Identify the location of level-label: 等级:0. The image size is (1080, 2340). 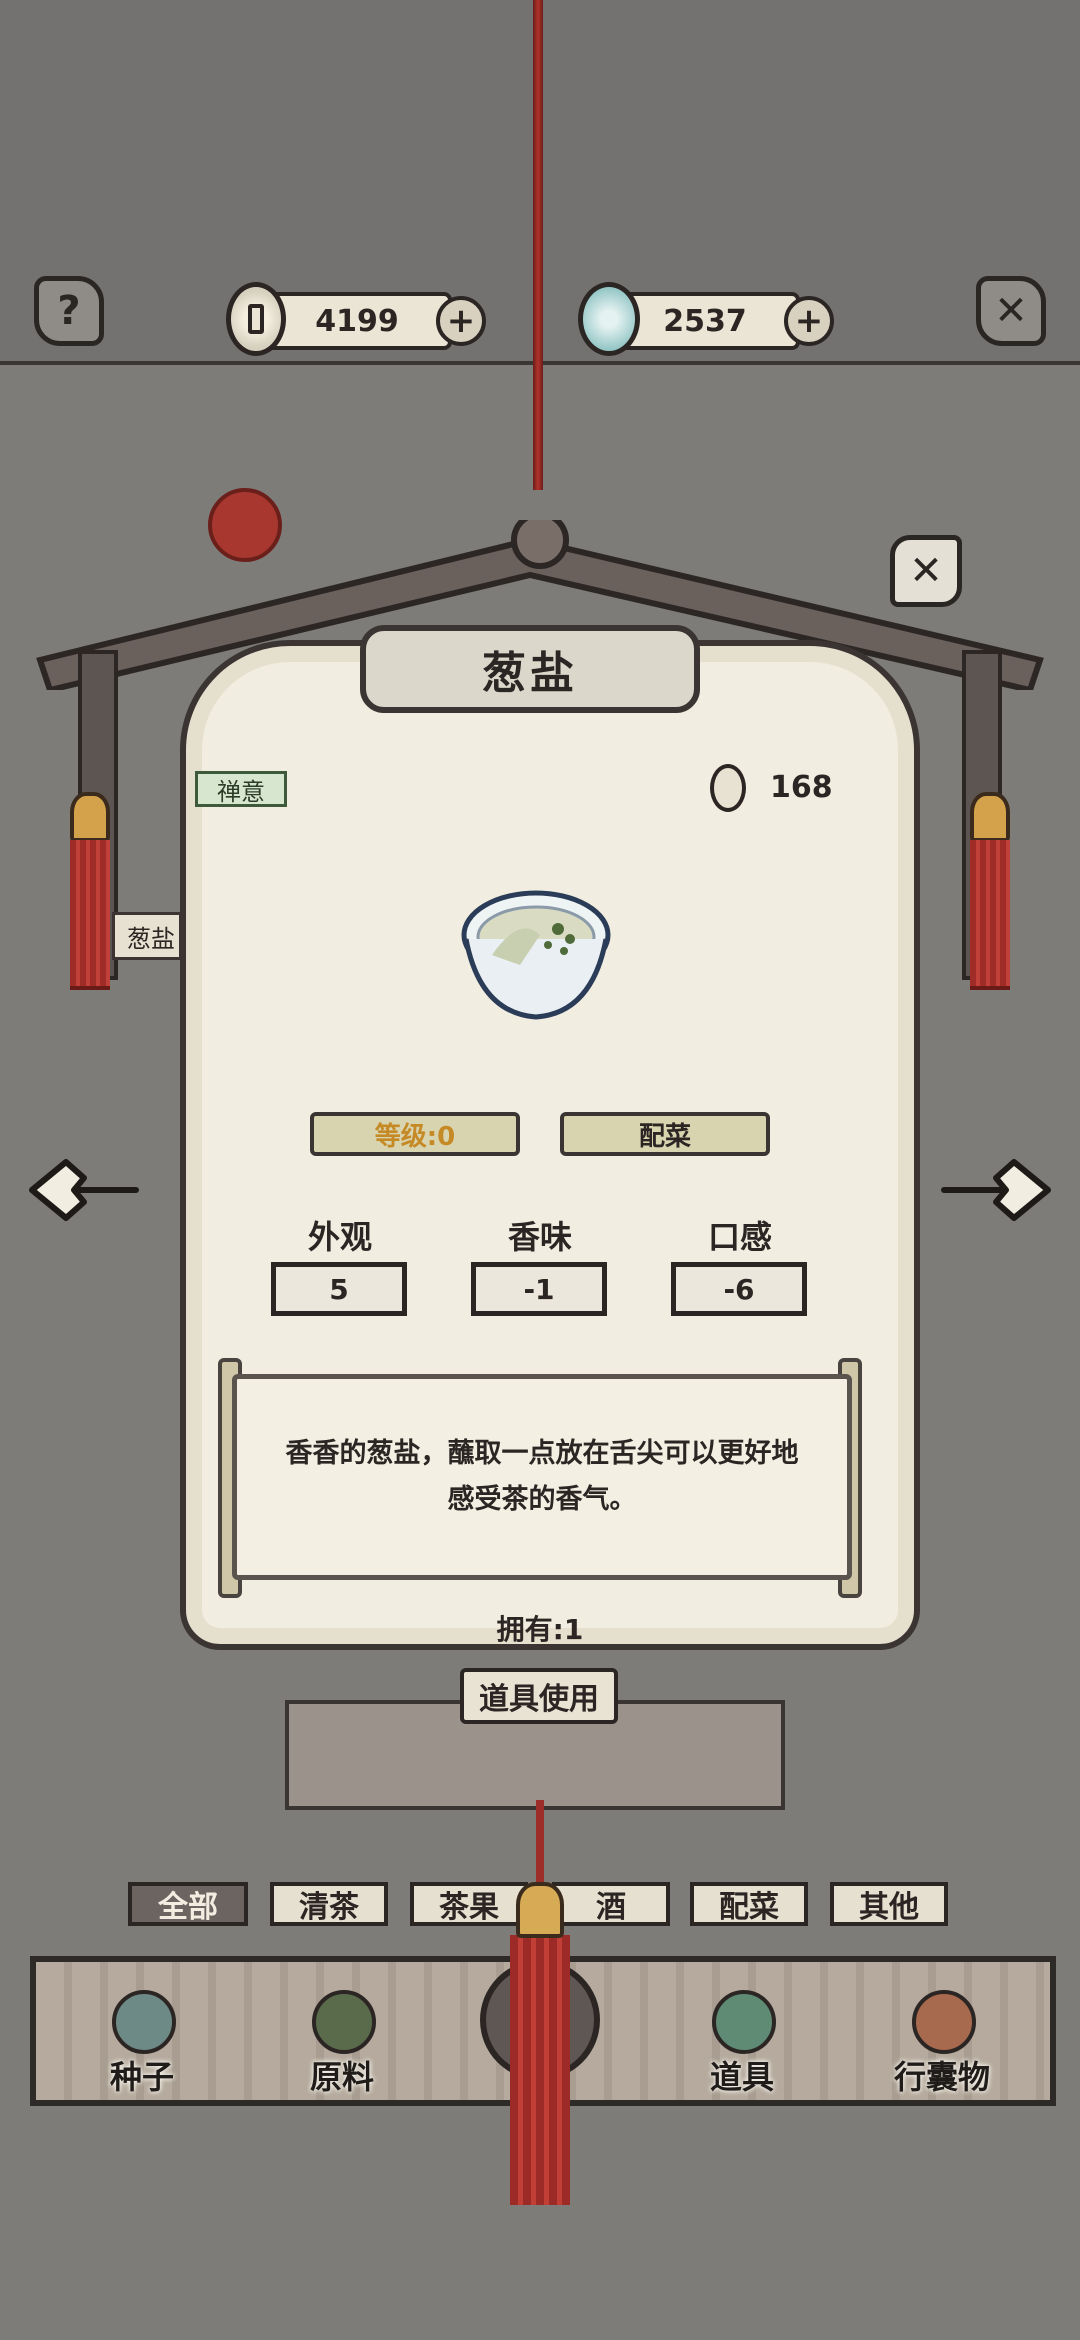
(415, 1136).